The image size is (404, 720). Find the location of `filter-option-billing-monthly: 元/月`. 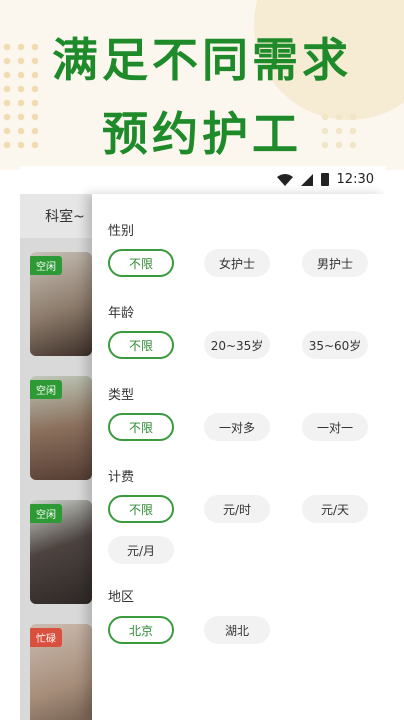

filter-option-billing-monthly: 元/月 is located at coordinates (141, 550).